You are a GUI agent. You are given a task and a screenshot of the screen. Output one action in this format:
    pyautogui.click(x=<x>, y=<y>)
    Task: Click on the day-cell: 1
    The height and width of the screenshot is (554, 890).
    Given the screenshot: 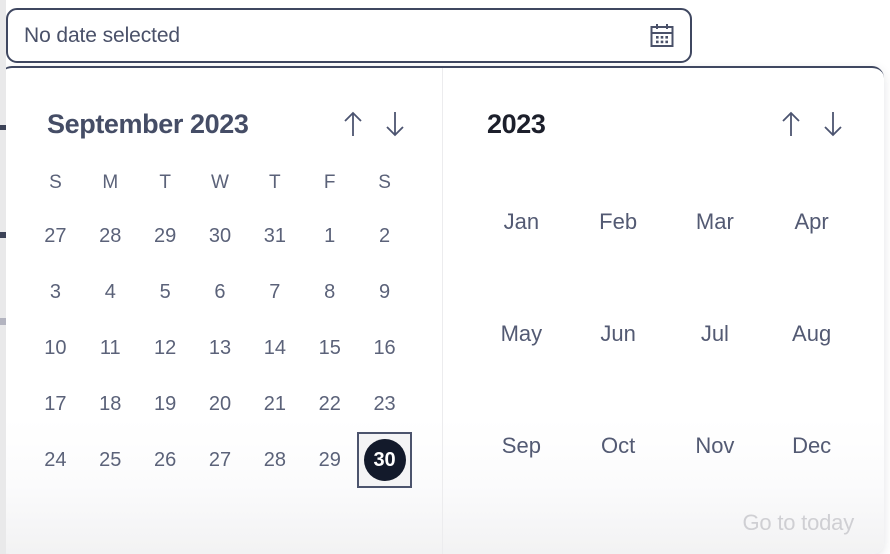 What is the action you would take?
    pyautogui.click(x=329, y=236)
    